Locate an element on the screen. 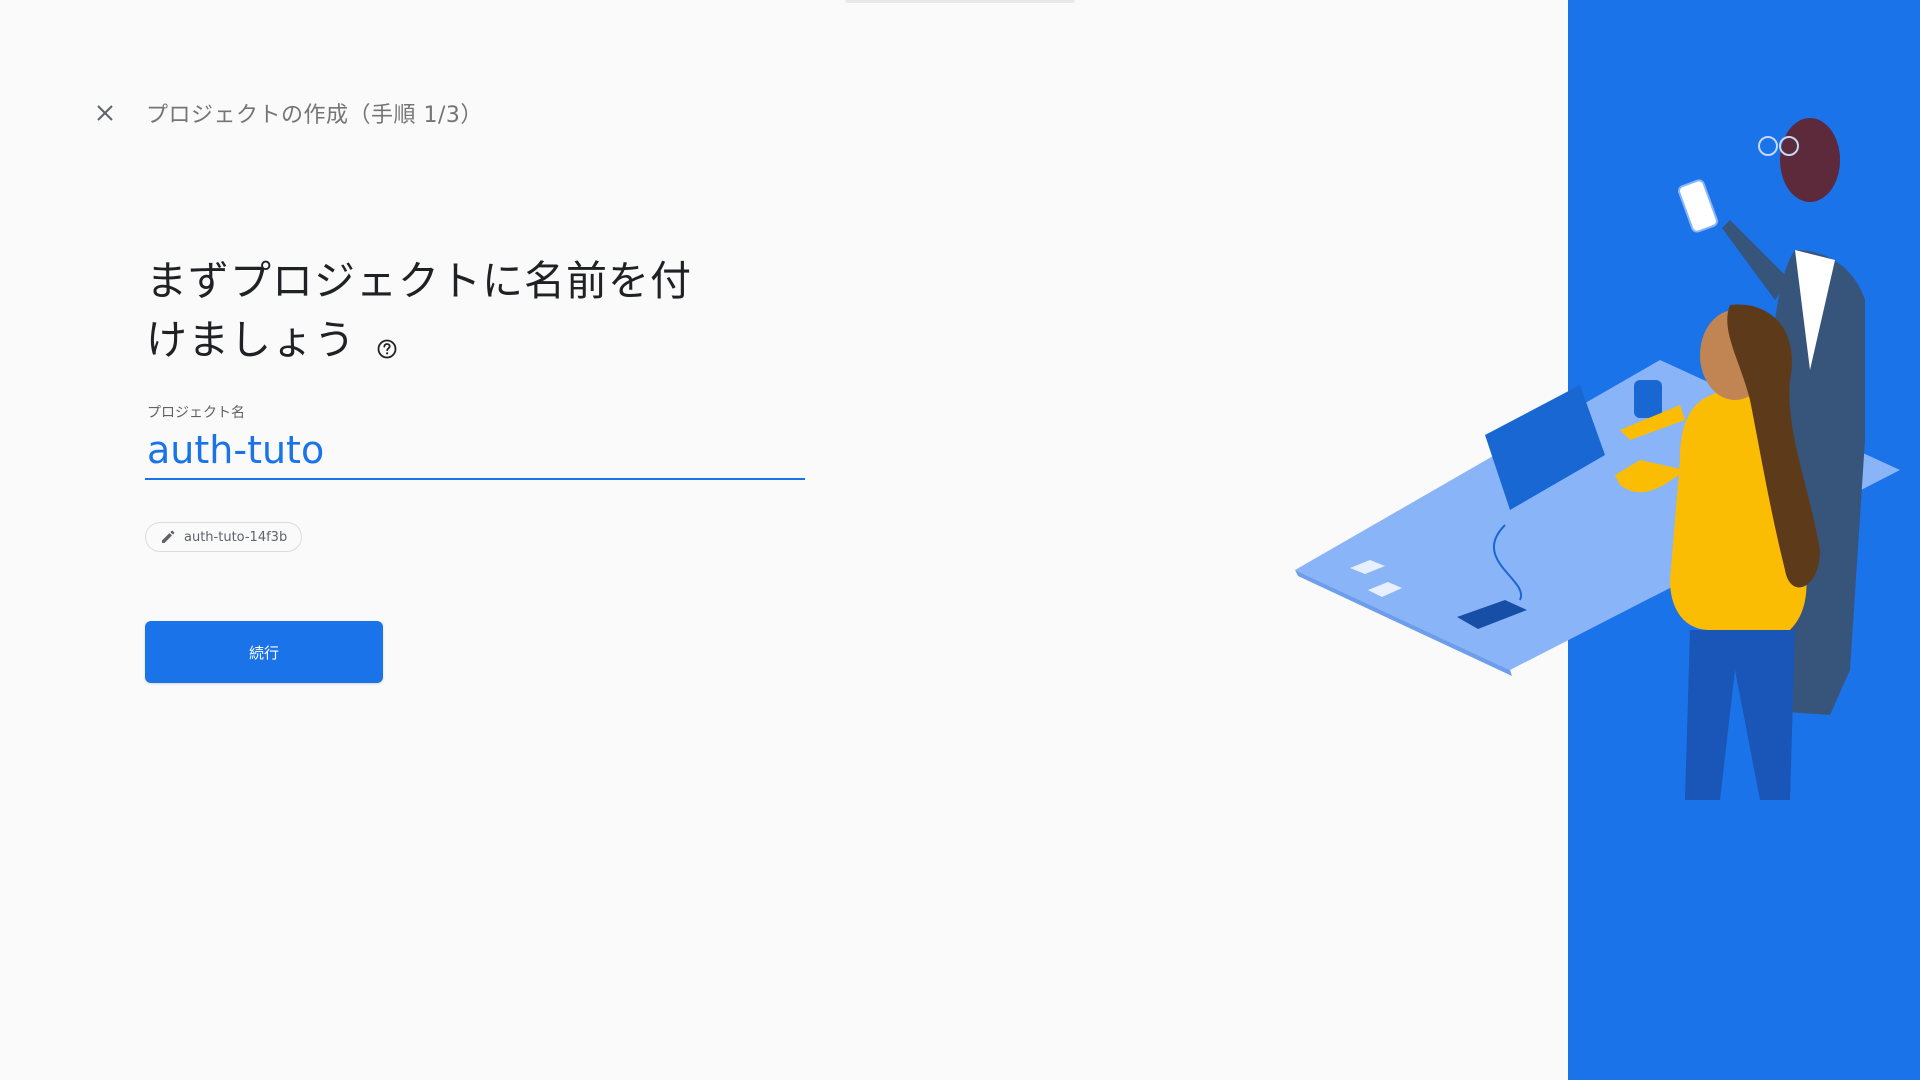 The width and height of the screenshot is (1920, 1080). project-id-text: auth-tuto-14f3b is located at coordinates (236, 537).